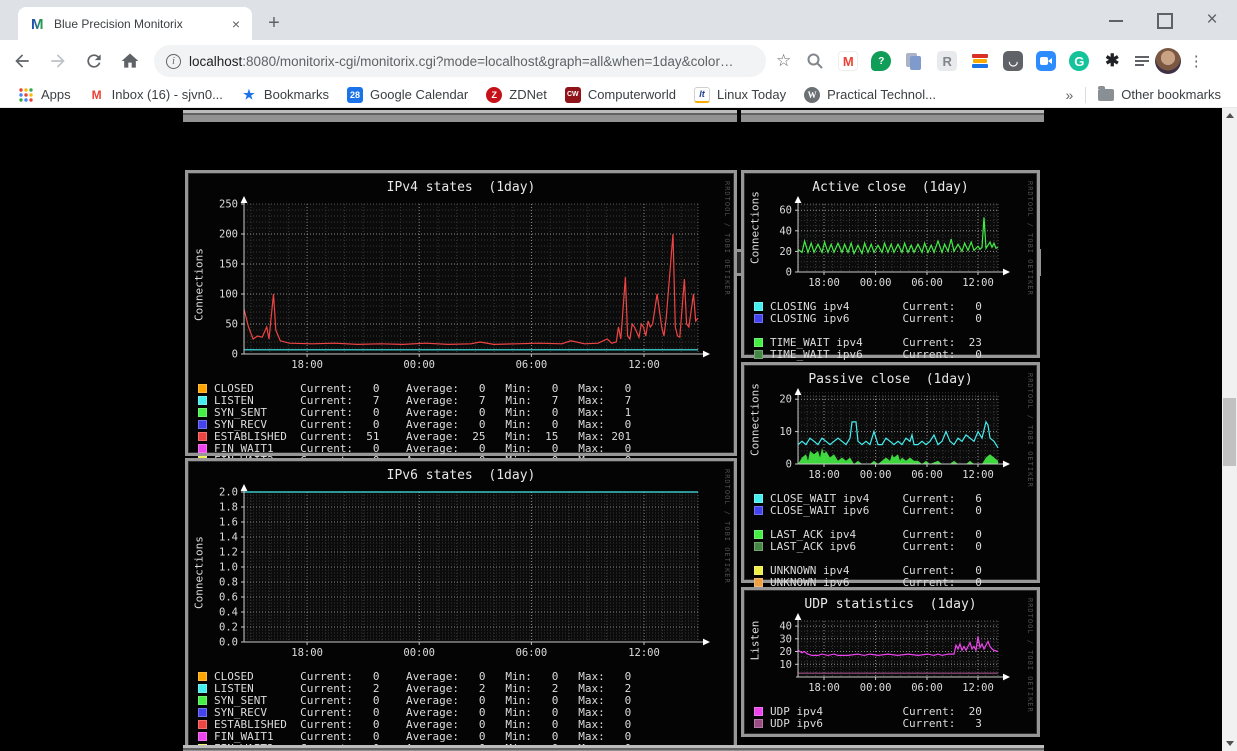  What do you see at coordinates (1079, 61) in the screenshot?
I see `grammarly-ext-icon: G` at bounding box center [1079, 61].